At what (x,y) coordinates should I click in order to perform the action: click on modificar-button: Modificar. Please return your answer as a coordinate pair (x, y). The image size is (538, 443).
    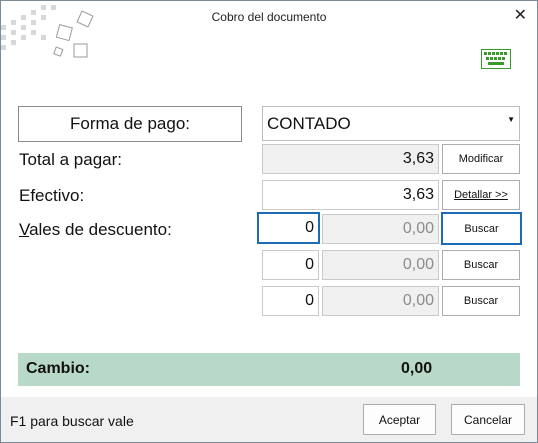
    Looking at the image, I should click on (481, 159).